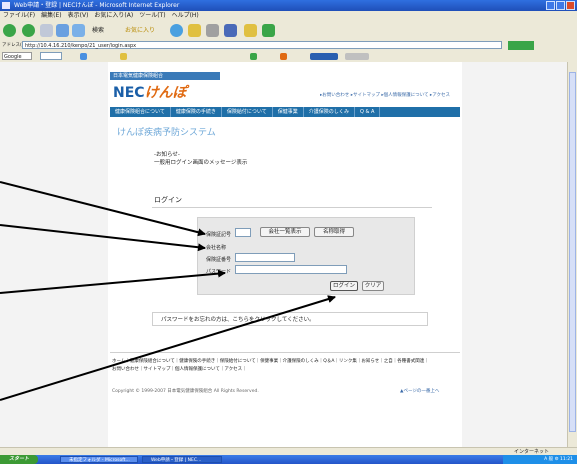 The image size is (577, 464). Describe the element at coordinates (265, 257) in the screenshot. I see `insurance-number-input` at that location.